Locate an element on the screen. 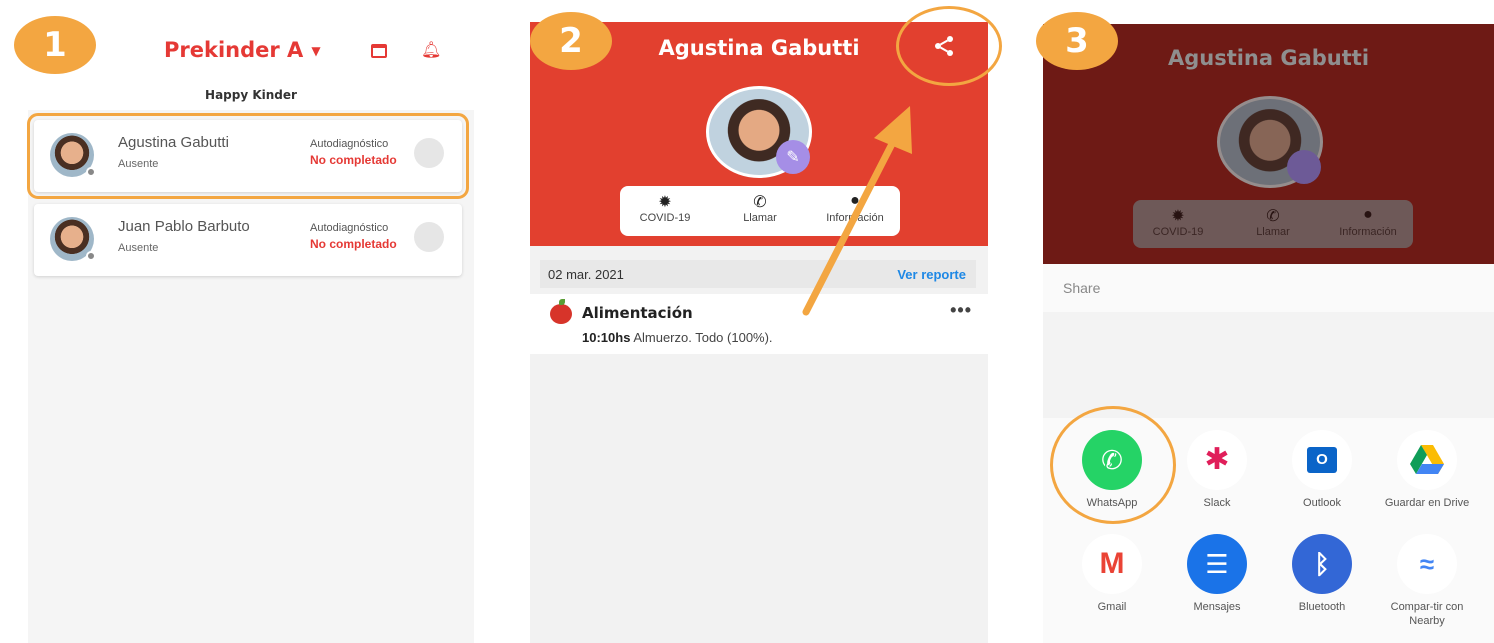  entry-title: Alimentación is located at coordinates (637, 313).